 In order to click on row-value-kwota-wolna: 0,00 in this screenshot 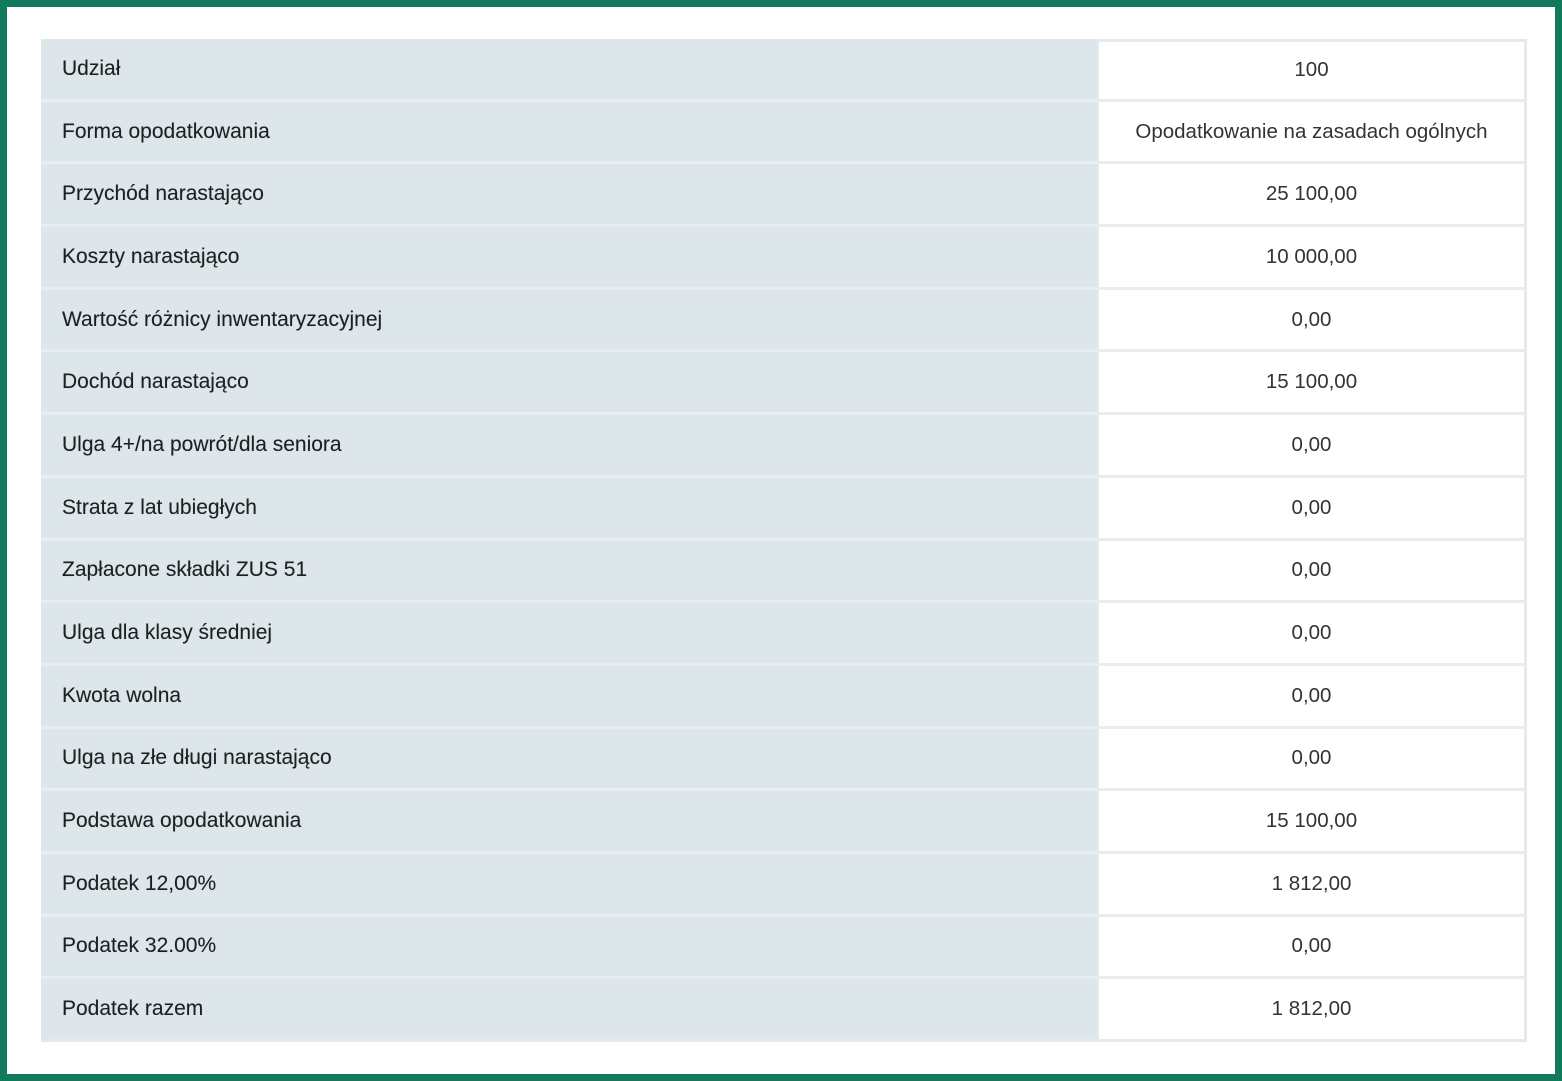, I will do `click(1312, 697)`.